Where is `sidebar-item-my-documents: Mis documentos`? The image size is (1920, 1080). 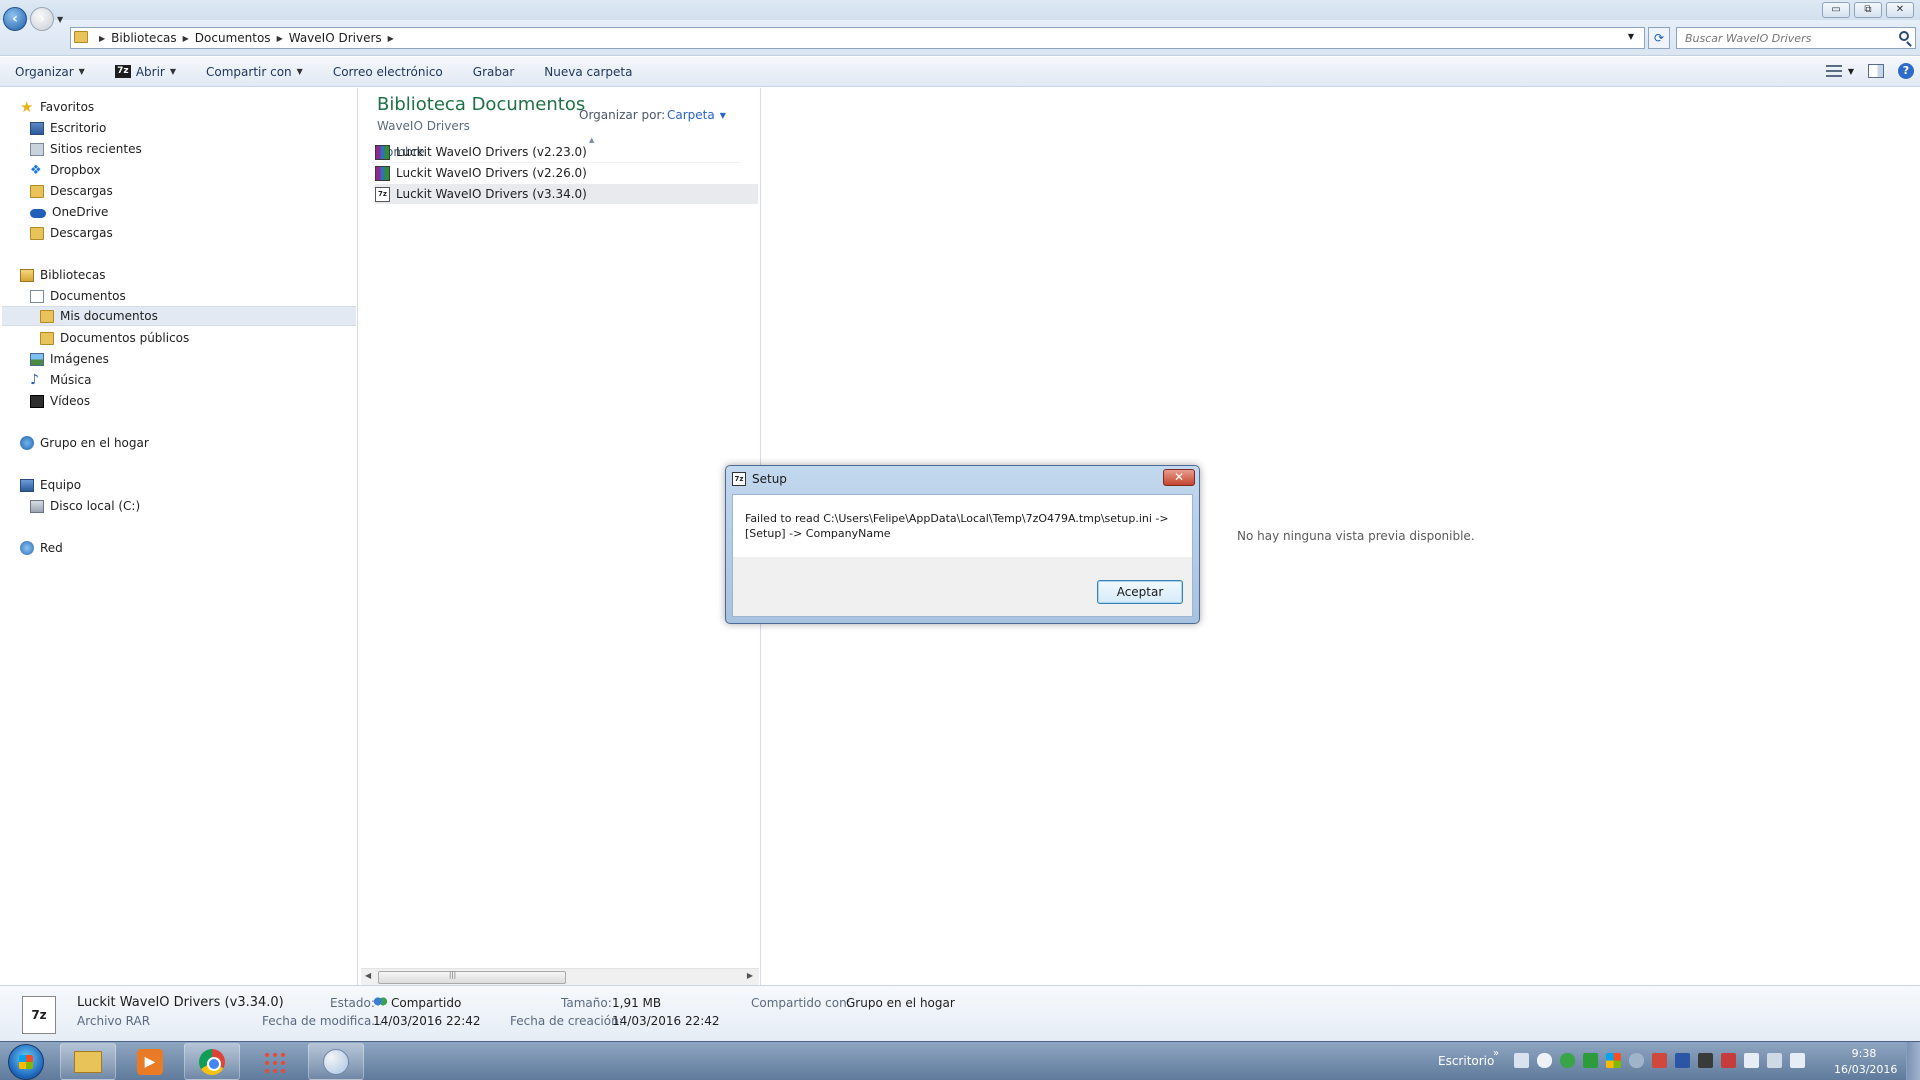 sidebar-item-my-documents: Mis documentos is located at coordinates (179, 316).